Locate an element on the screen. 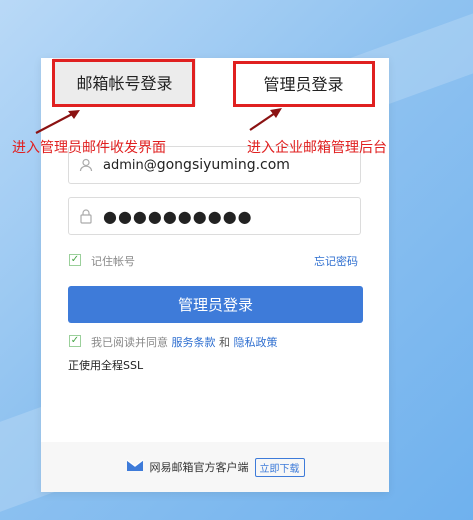  annotation-left-text: 进入管理员邮件收发界面 is located at coordinates (89, 148).